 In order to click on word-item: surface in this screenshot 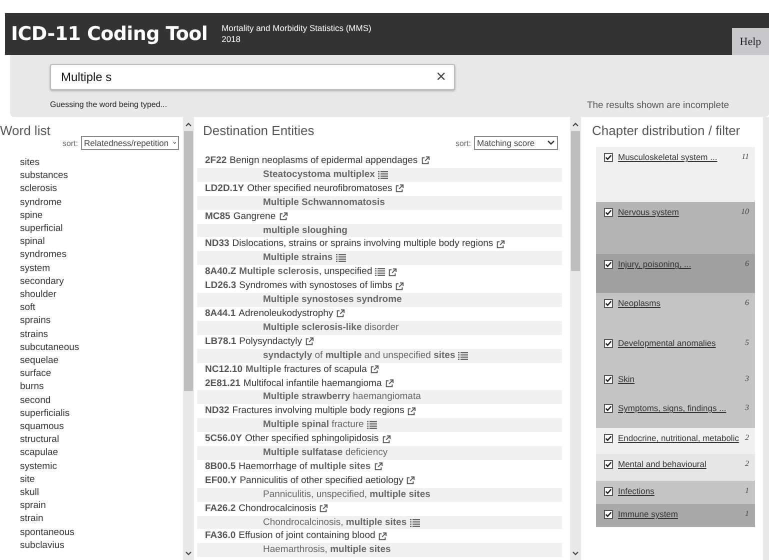, I will do `click(91, 373)`.